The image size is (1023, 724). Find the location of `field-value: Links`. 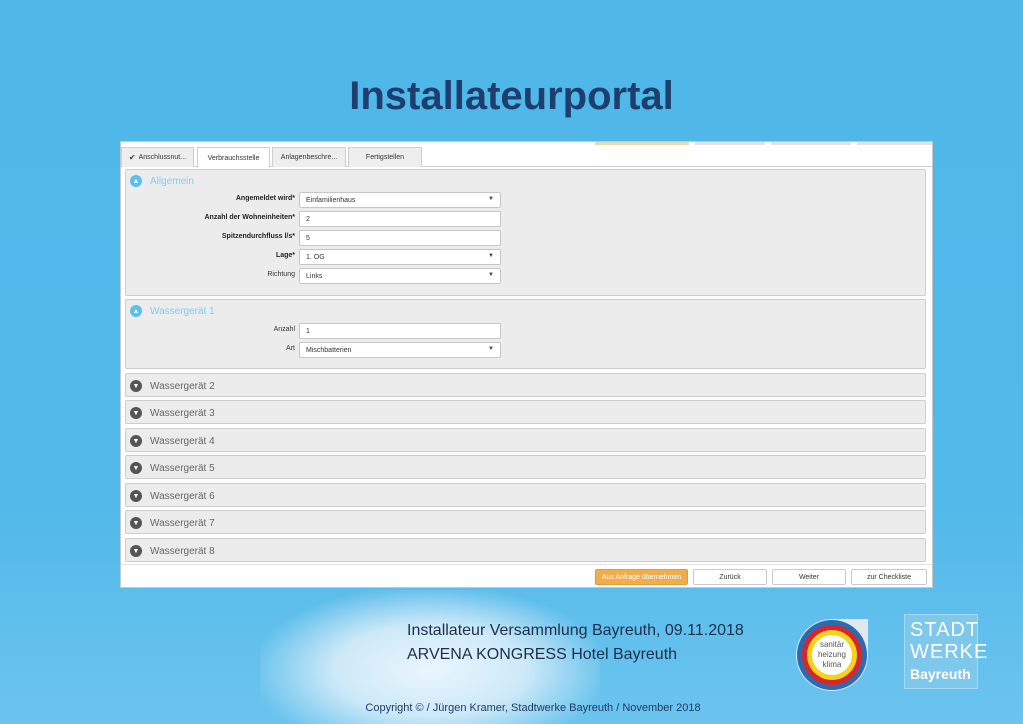

field-value: Links is located at coordinates (314, 276).